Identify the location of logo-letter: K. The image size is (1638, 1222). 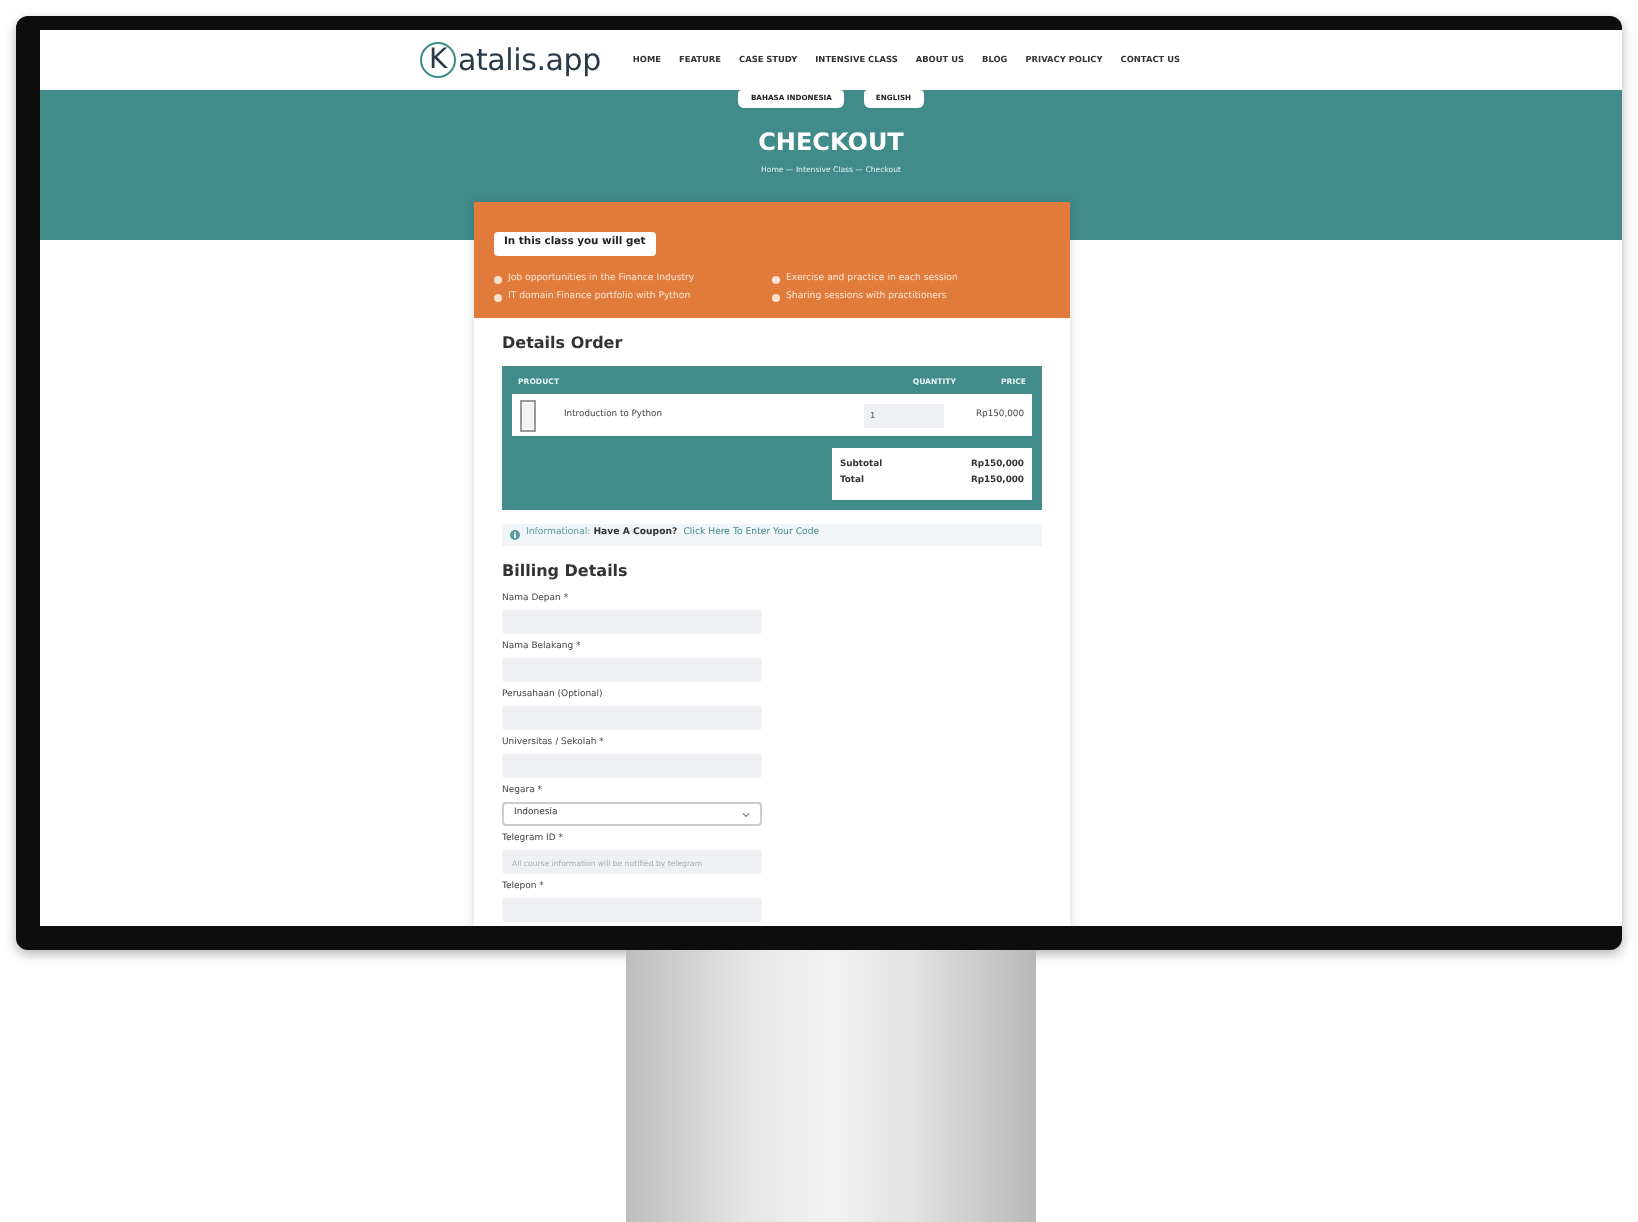
(438, 60).